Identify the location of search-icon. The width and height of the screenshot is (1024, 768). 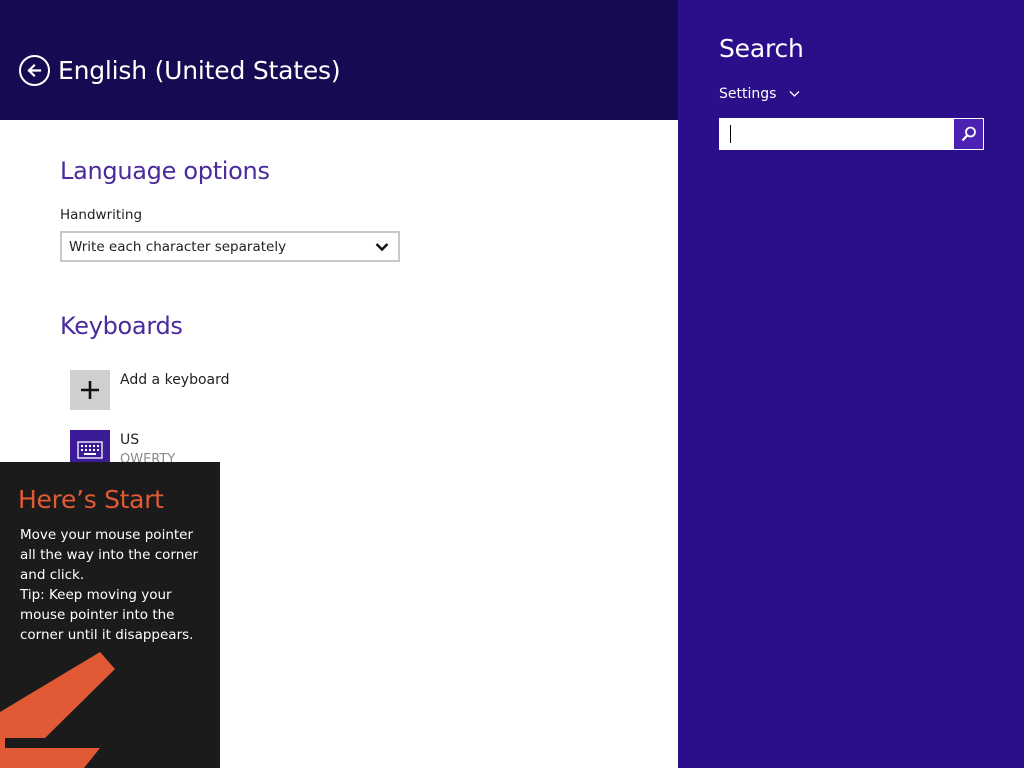
(968, 134).